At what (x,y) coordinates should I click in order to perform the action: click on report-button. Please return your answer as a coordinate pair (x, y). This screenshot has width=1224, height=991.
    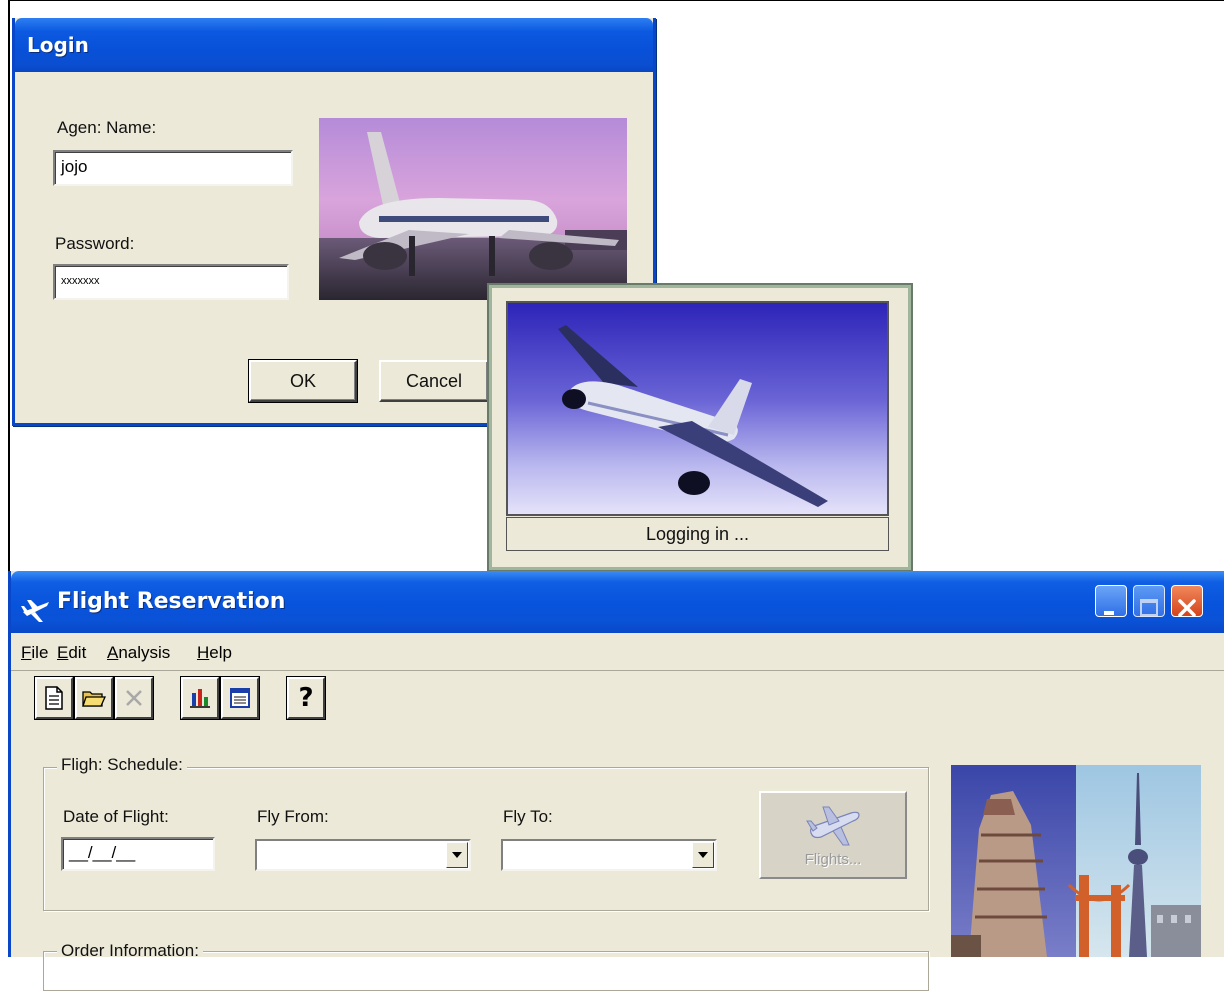
    Looking at the image, I should click on (240, 698).